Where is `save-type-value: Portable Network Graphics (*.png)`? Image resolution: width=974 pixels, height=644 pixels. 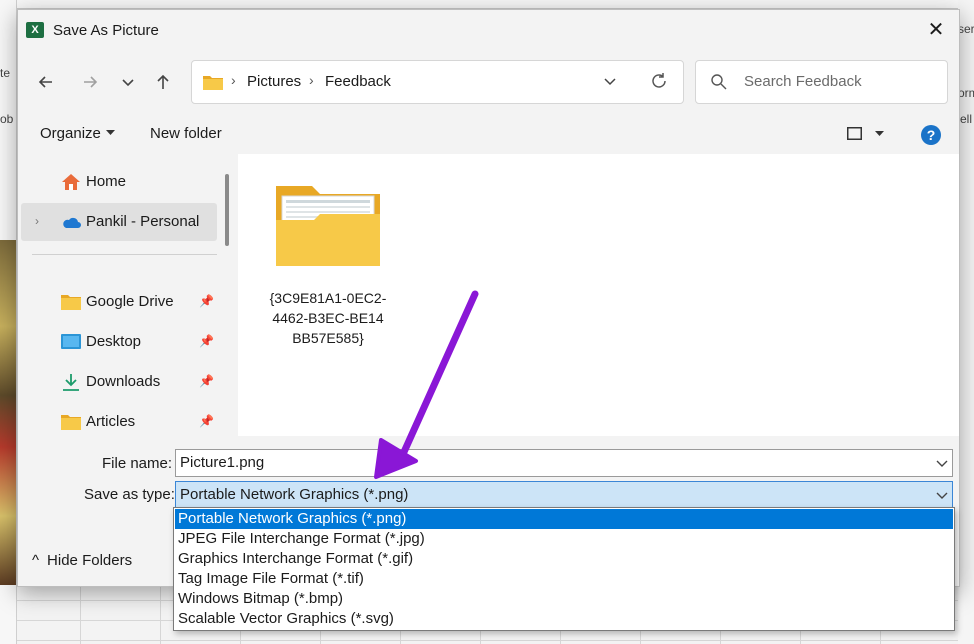 save-type-value: Portable Network Graphics (*.png) is located at coordinates (294, 494).